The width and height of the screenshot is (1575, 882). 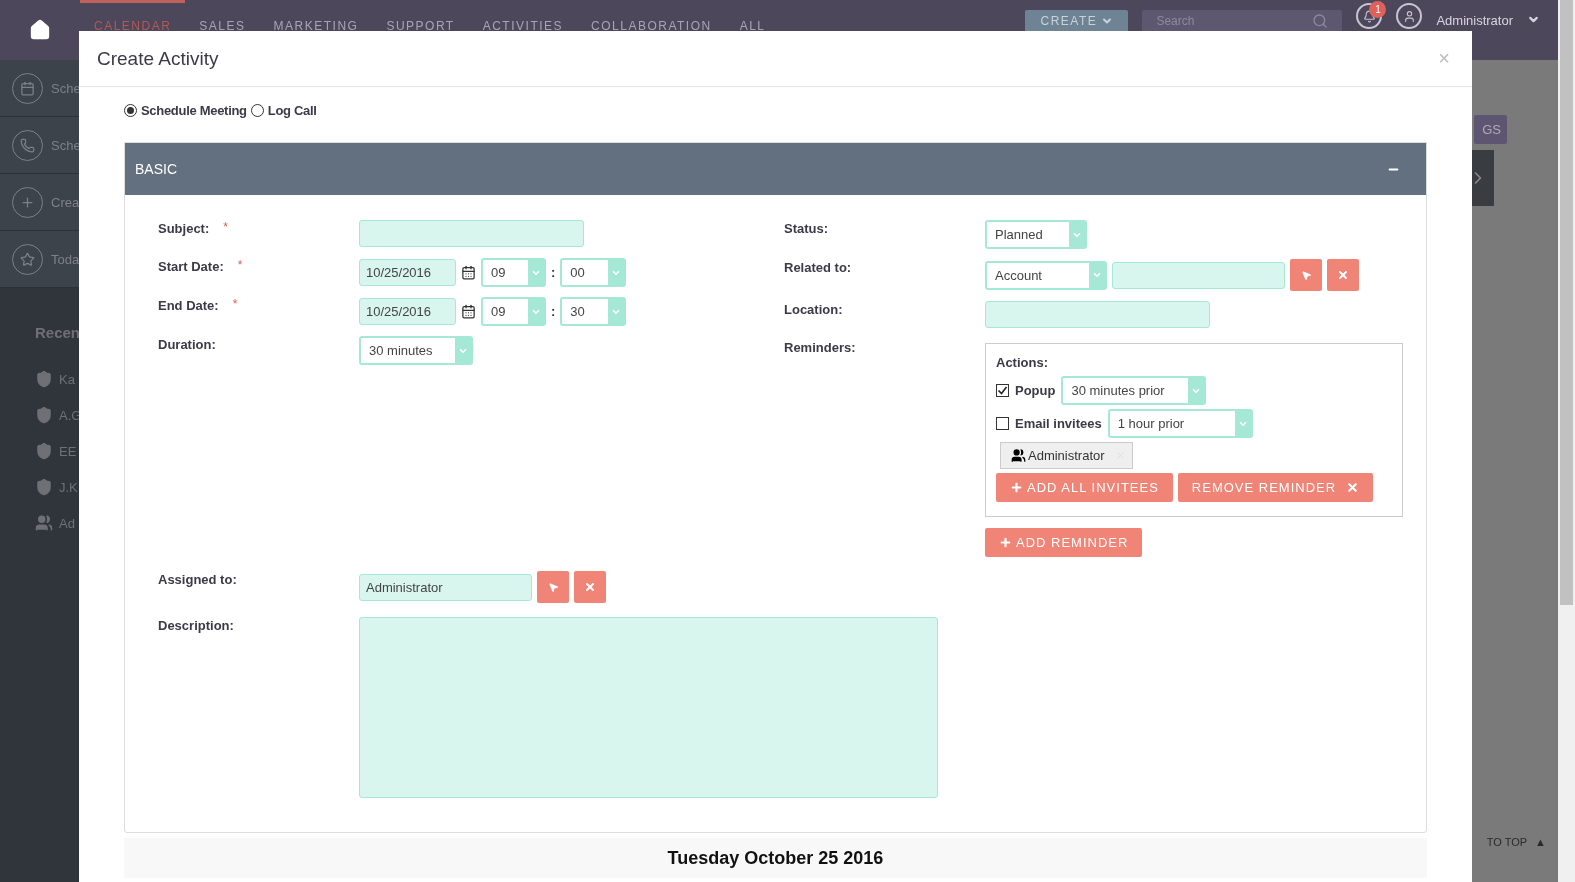 What do you see at coordinates (184, 228) in the screenshot?
I see `field-label: Subject:` at bounding box center [184, 228].